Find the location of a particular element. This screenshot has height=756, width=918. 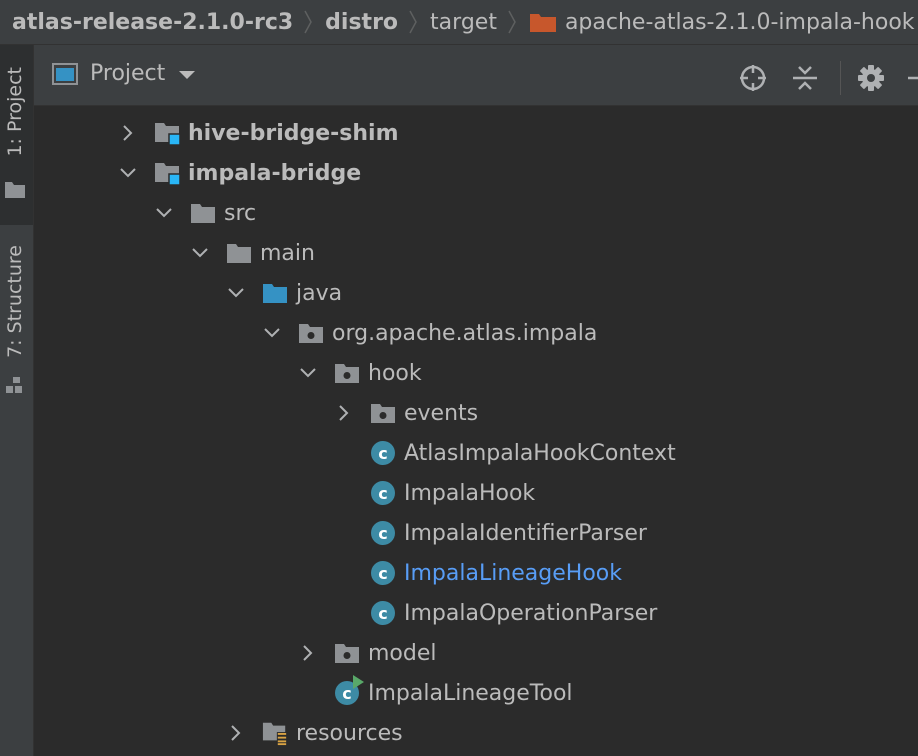

tree-item-label: AtlasImpalaHookContext is located at coordinates (540, 453).